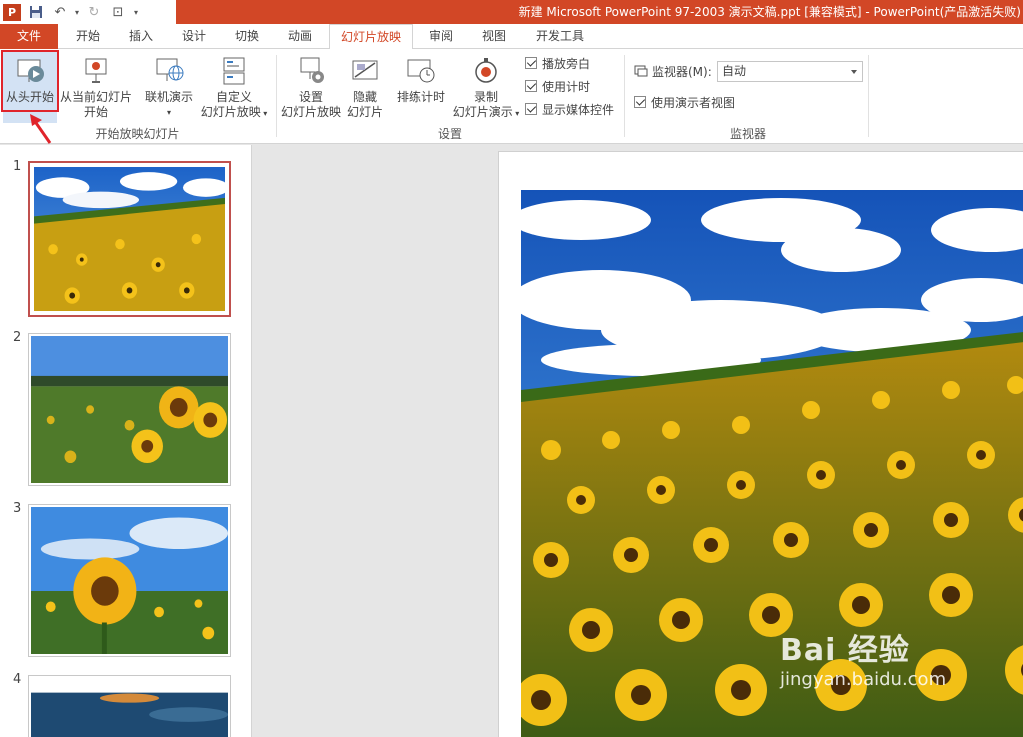  I want to click on setup-group-label: 设置, so click(449, 134).